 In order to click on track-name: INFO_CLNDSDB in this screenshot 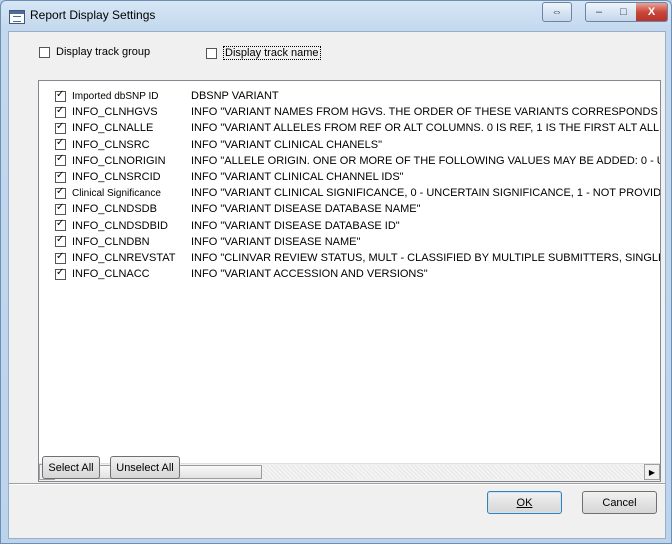, I will do `click(114, 209)`.